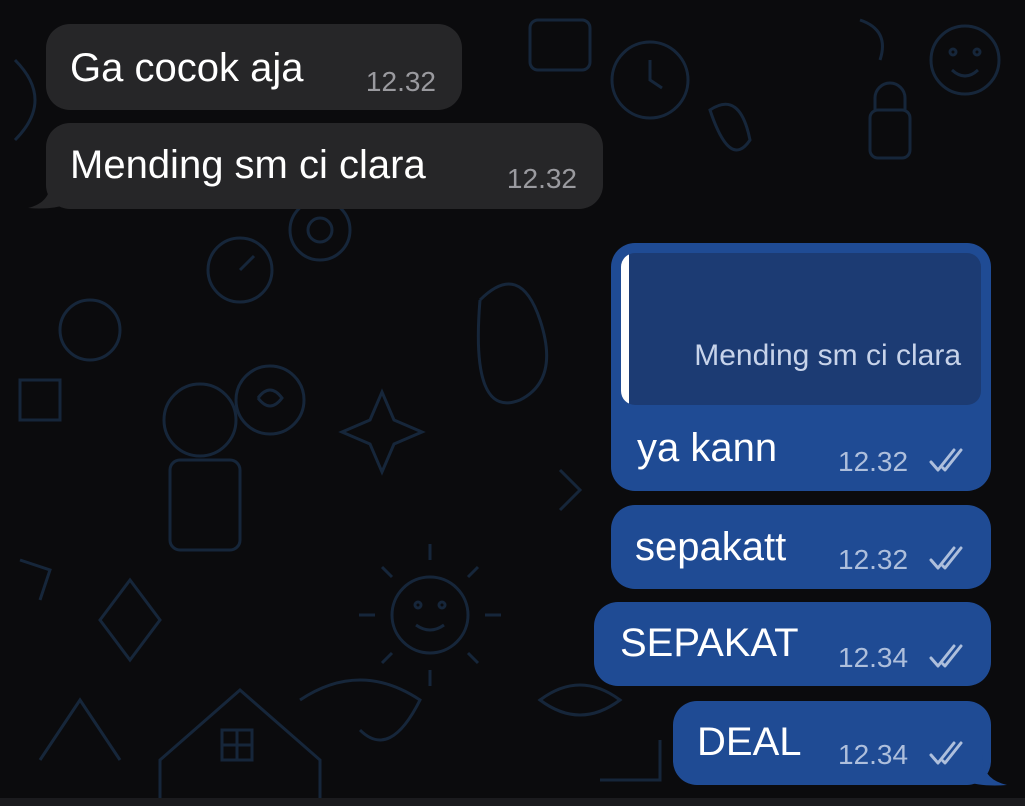  Describe the element at coordinates (625, 329) in the screenshot. I see `reply-quote-bar` at that location.